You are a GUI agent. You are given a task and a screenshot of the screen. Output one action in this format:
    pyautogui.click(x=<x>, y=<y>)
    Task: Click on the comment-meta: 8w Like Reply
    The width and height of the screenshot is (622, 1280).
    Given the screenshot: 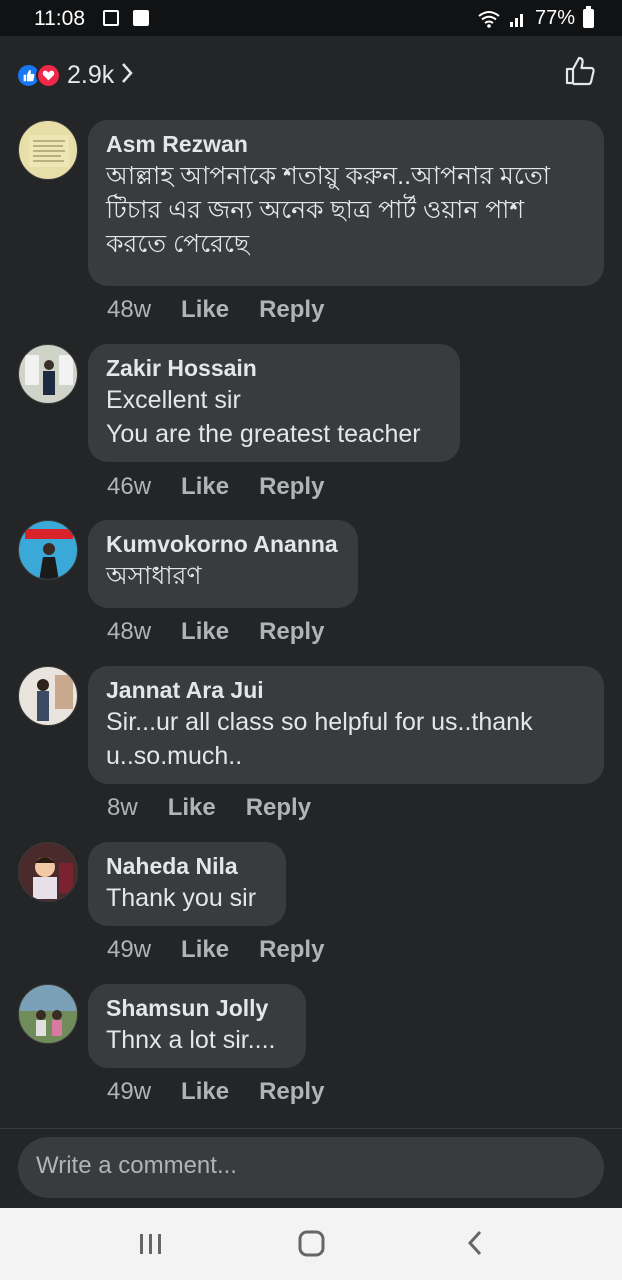 What is the action you would take?
    pyautogui.click(x=209, y=808)
    